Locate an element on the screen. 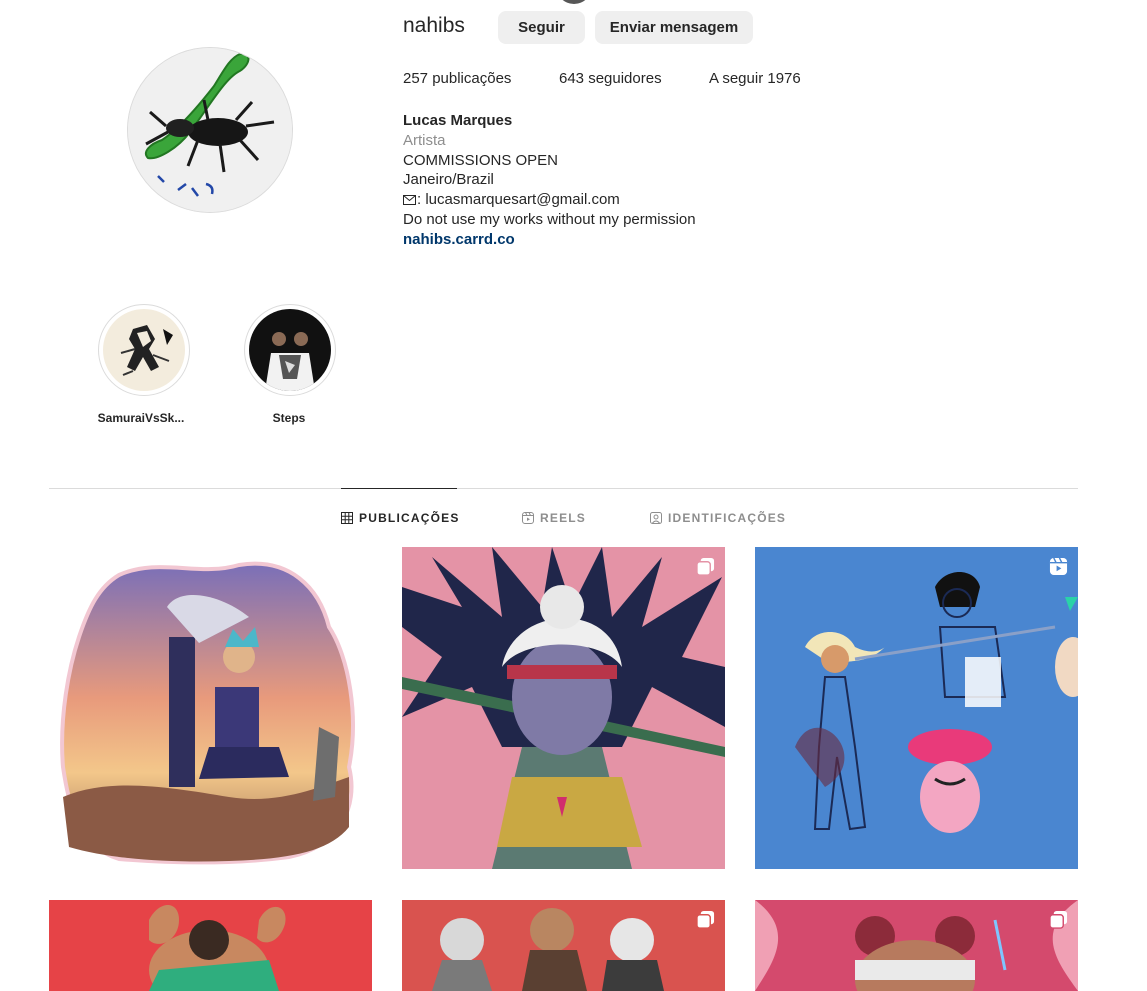 This screenshot has width=1147, height=991. highlight-steps is located at coordinates (290, 350).